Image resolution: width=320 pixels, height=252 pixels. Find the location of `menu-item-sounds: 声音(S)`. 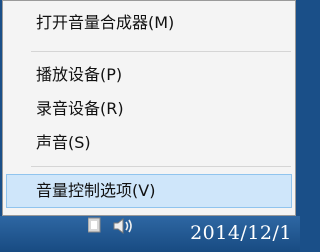

menu-item-sounds: 声音(S) is located at coordinates (149, 143).